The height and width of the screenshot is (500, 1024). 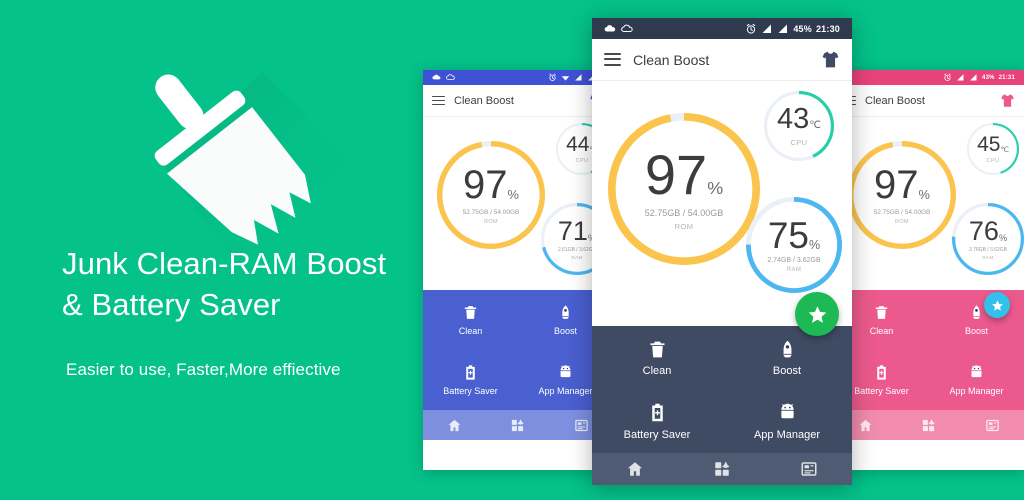 What do you see at coordinates (929, 77) in the screenshot?
I see `status-bar: 43% 21:31` at bounding box center [929, 77].